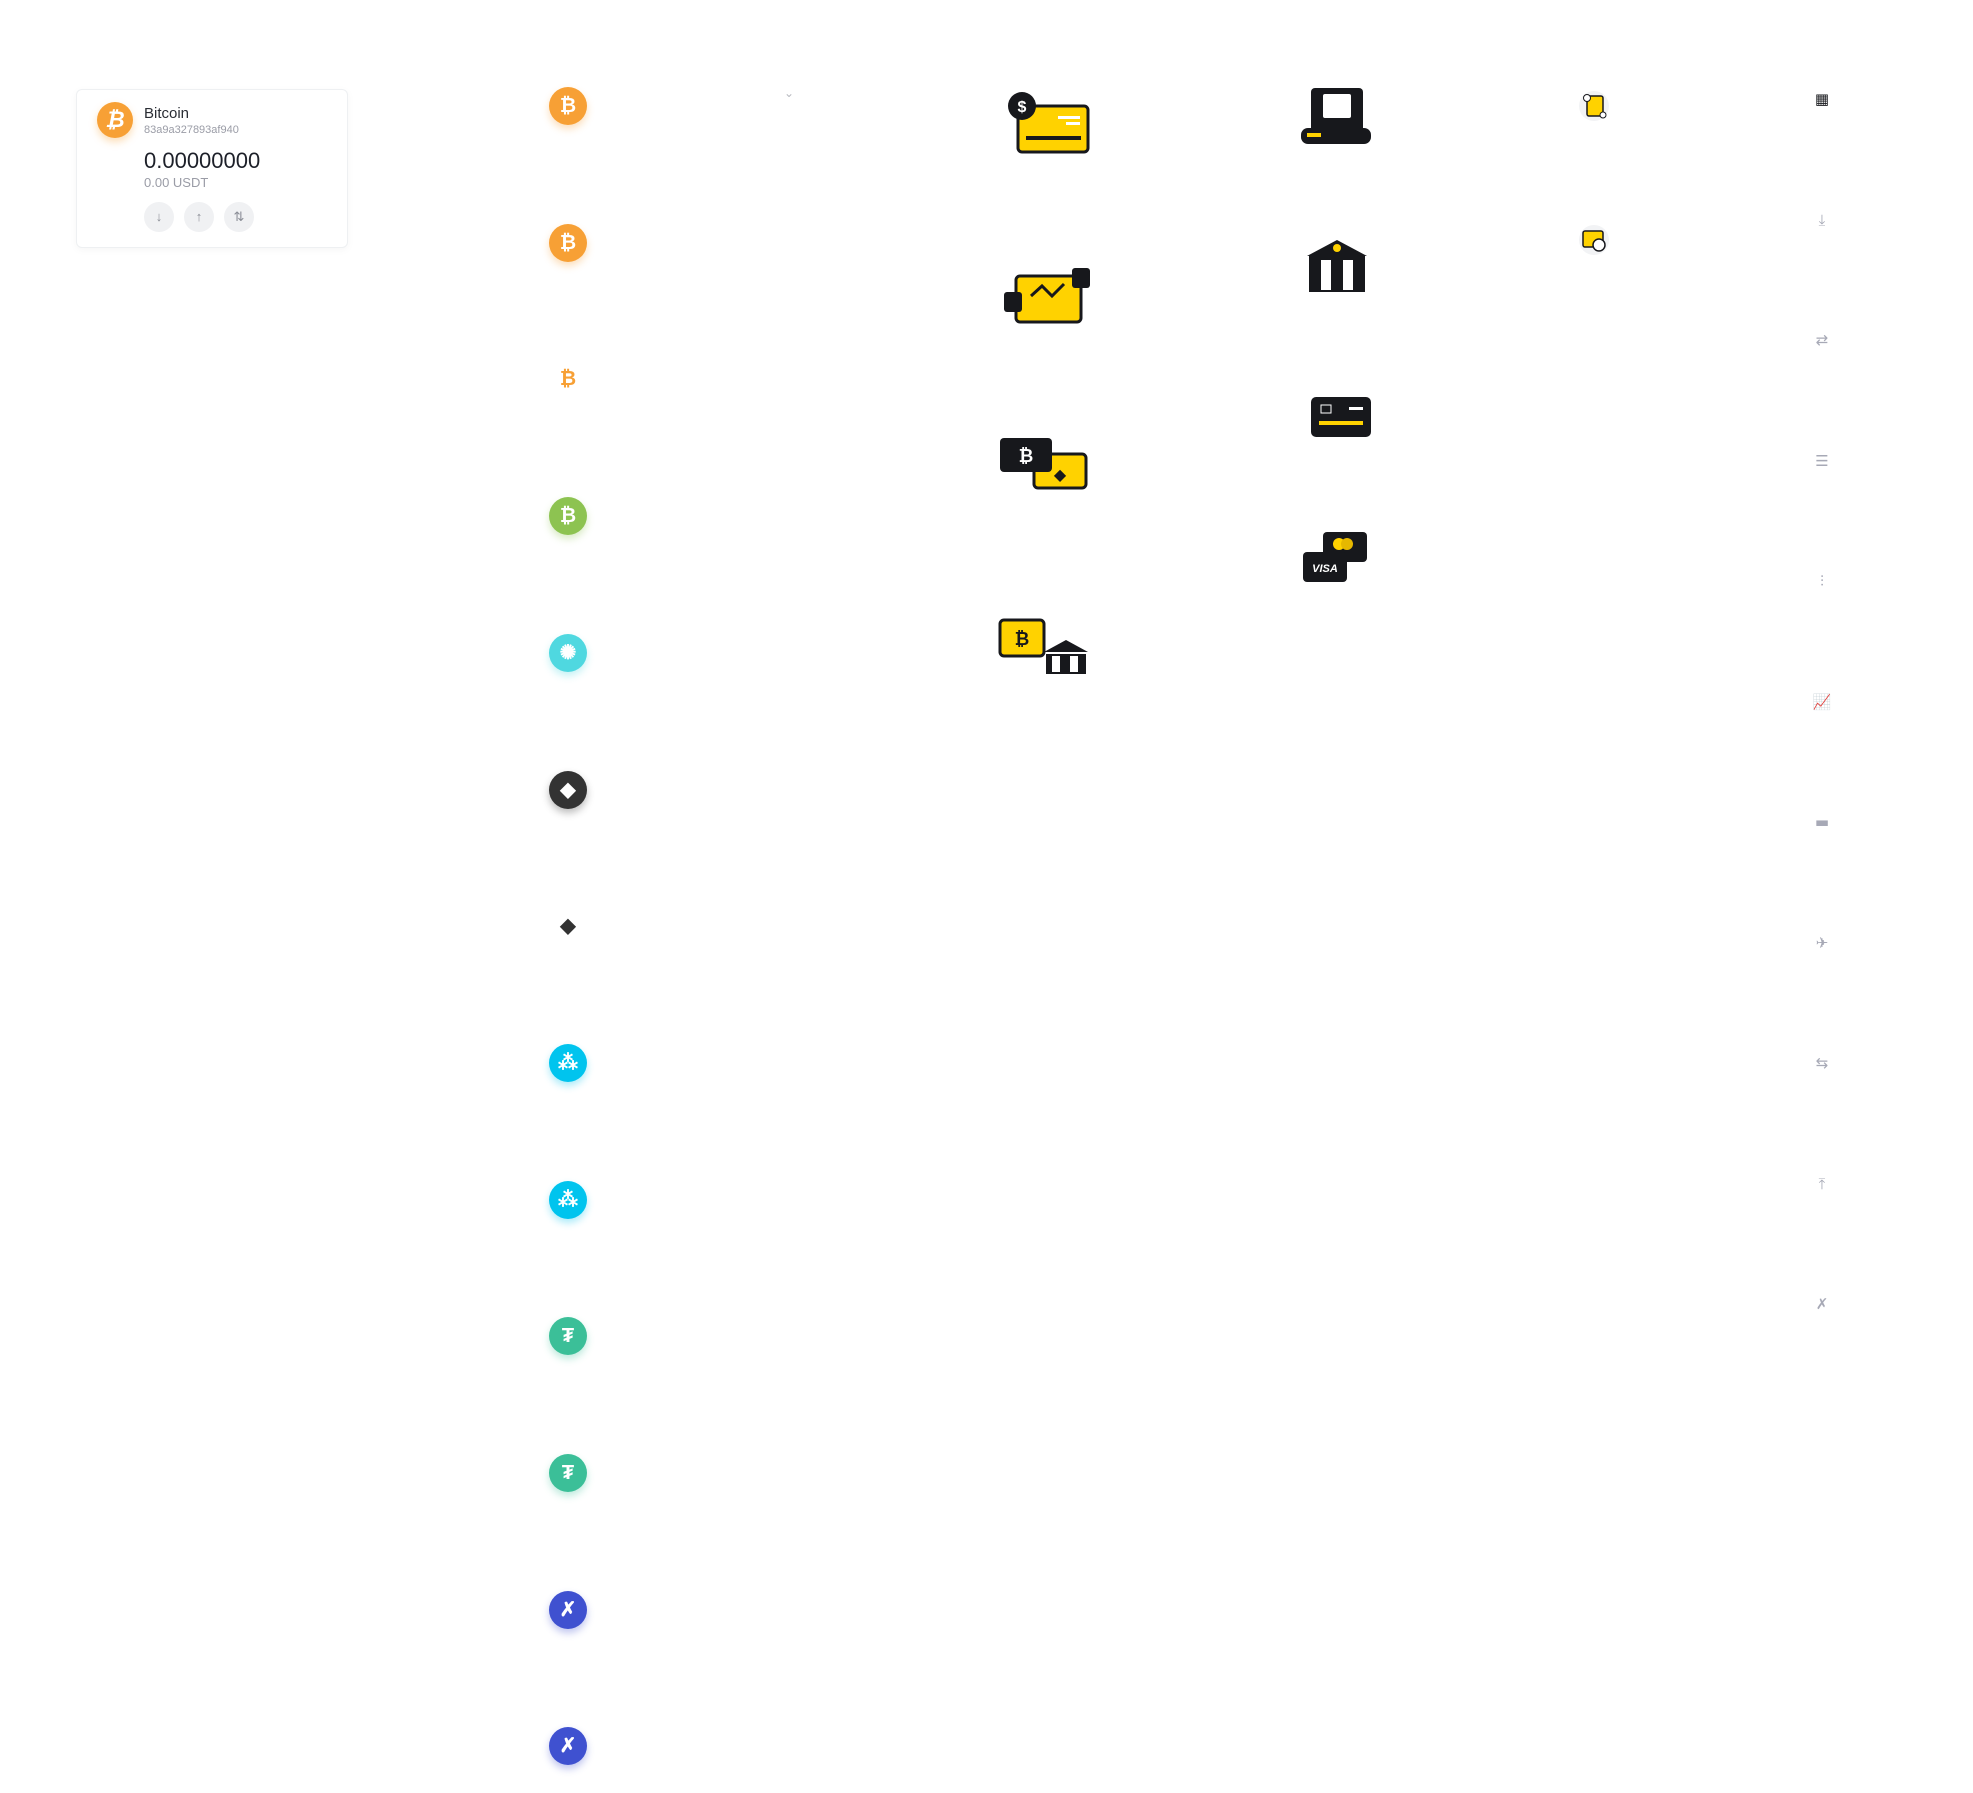 The height and width of the screenshot is (1793, 1973). What do you see at coordinates (1047, 296) in the screenshot?
I see `trading-chart-illustration` at bounding box center [1047, 296].